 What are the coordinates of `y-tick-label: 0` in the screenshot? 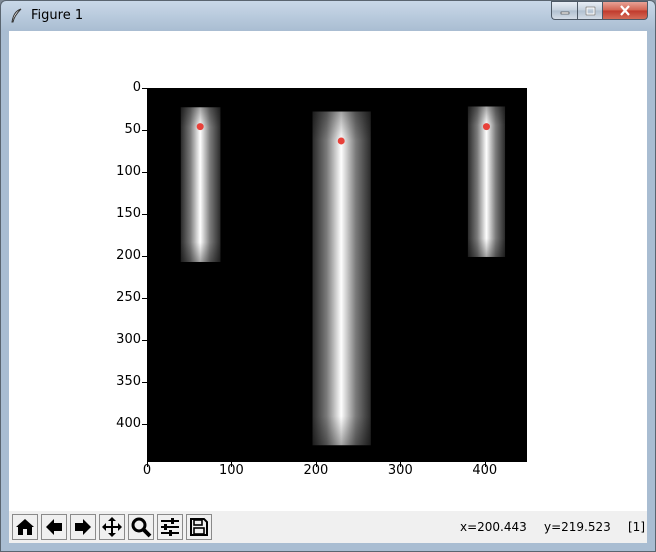 It's located at (136, 87).